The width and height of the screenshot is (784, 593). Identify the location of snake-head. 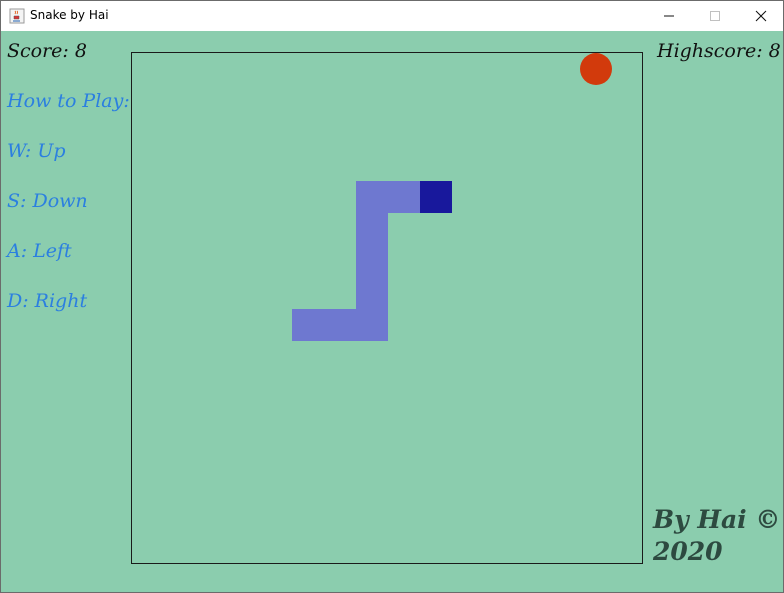
(436, 197).